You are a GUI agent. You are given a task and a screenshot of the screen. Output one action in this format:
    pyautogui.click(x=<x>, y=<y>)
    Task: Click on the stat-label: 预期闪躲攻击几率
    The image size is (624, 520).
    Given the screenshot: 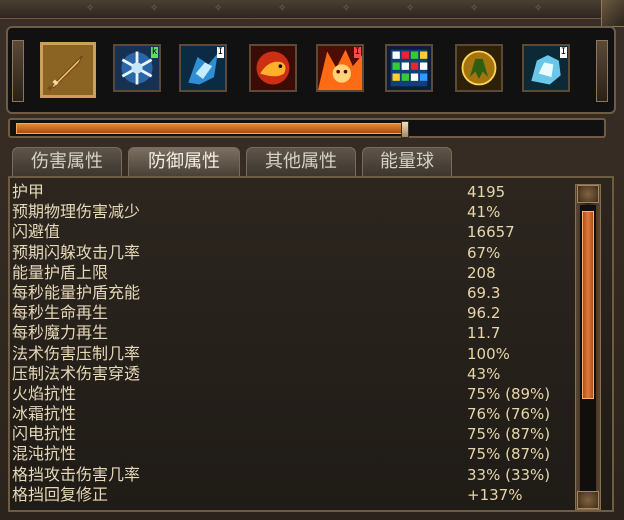 What is the action you would take?
    pyautogui.click(x=76, y=252)
    